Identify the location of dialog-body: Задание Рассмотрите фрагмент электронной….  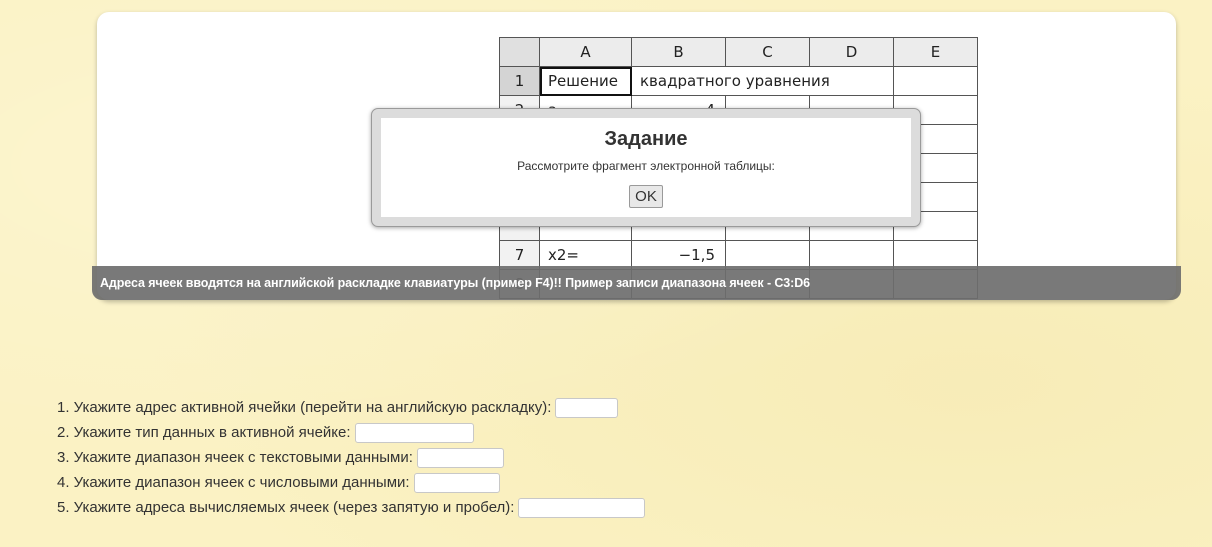
(646, 167).